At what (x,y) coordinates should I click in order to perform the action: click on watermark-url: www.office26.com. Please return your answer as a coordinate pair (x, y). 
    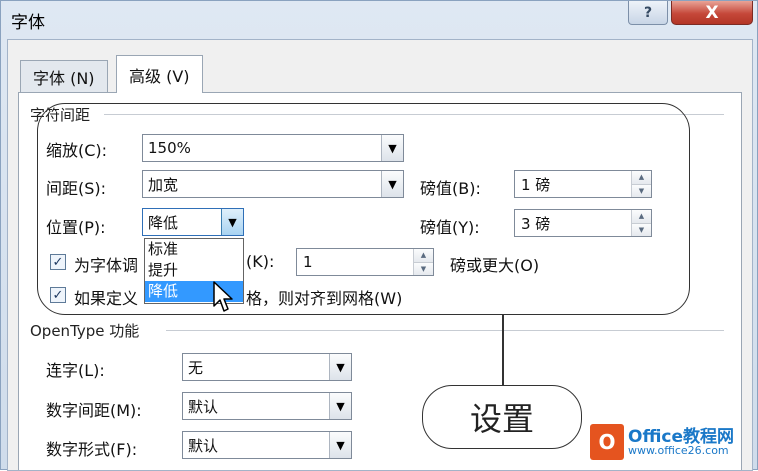
    Looking at the image, I should click on (678, 450).